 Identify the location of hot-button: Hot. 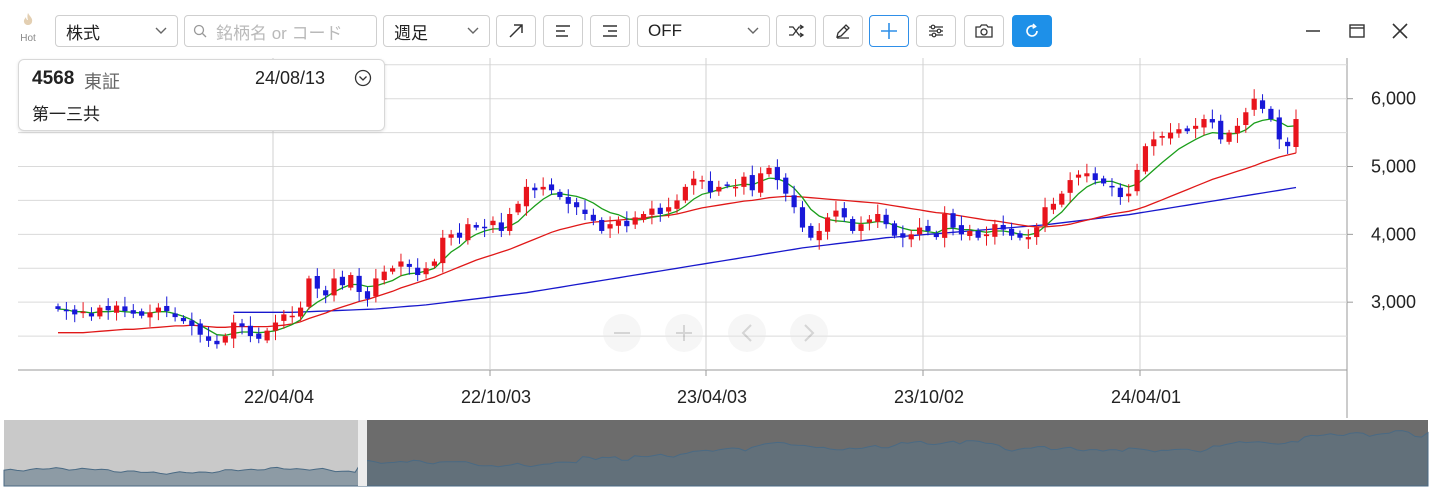
(28, 32).